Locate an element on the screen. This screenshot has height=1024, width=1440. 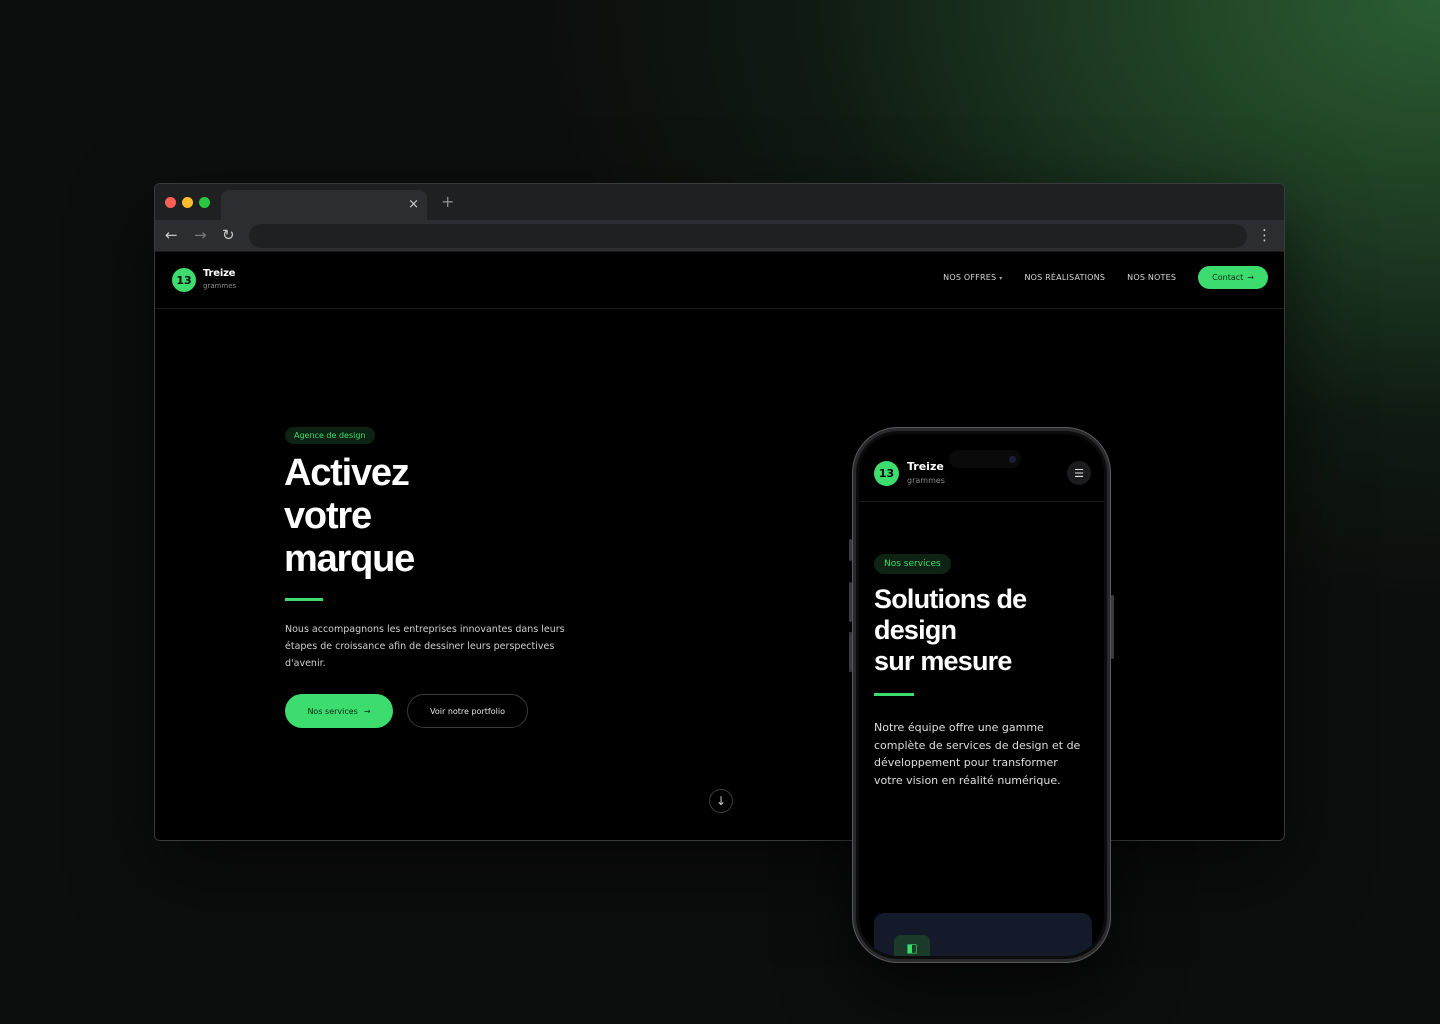
arrow-down-icon: ↓ is located at coordinates (721, 801).